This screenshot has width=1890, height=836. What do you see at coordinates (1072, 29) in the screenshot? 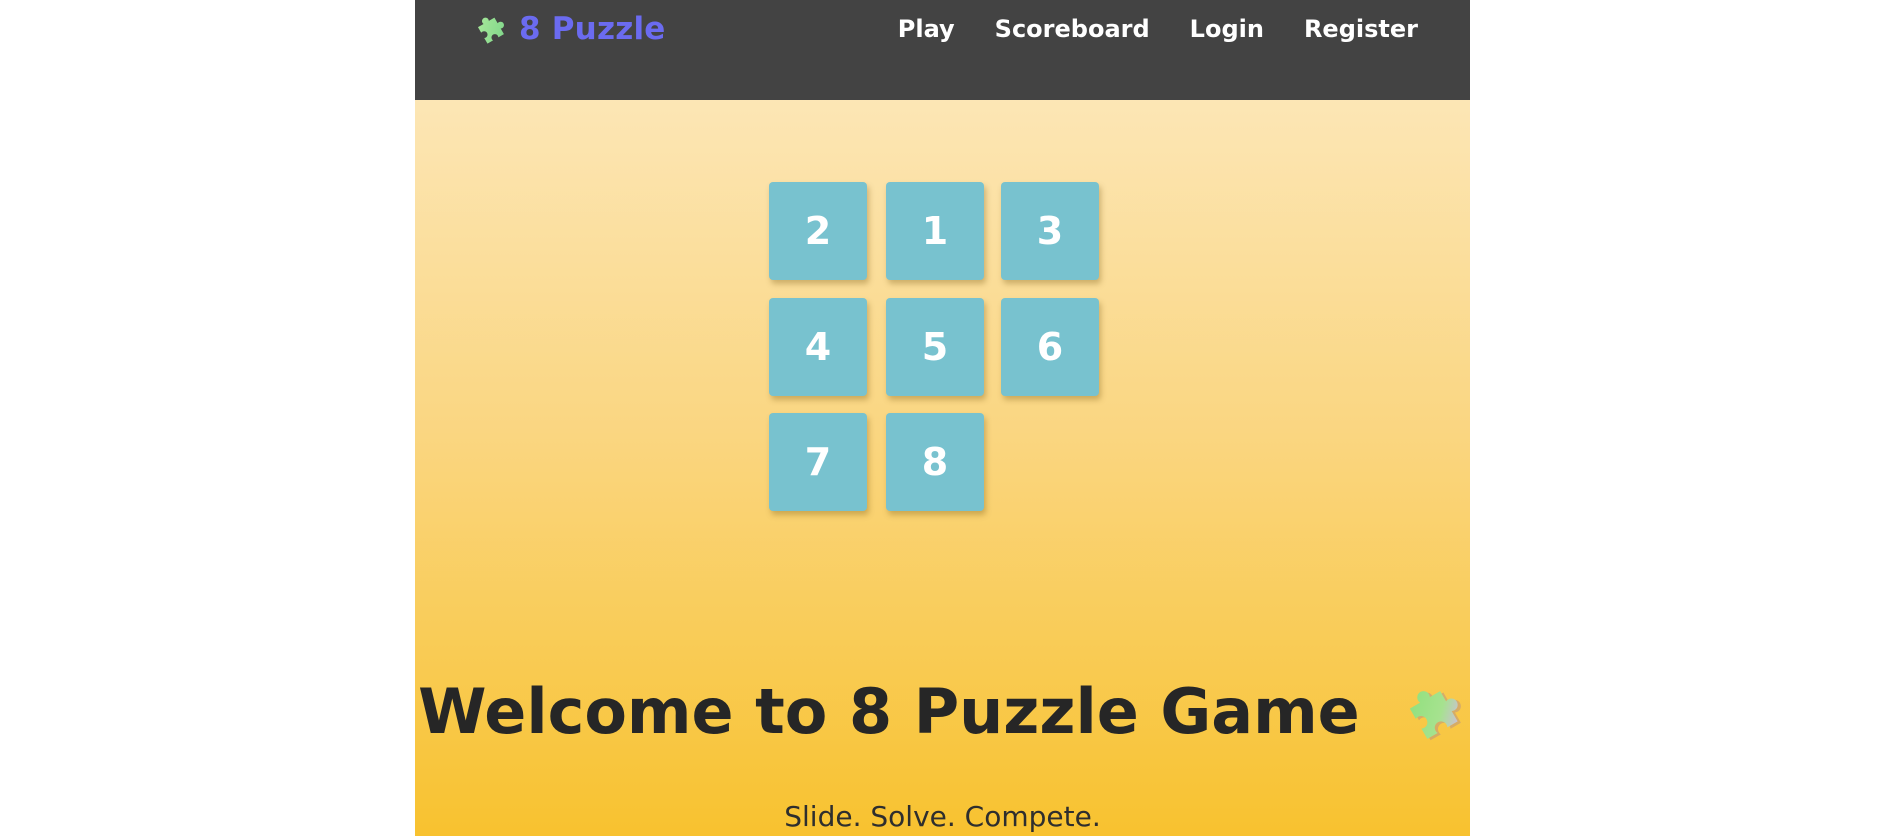
I see `nav-link-scoreboard: Scoreboard` at bounding box center [1072, 29].